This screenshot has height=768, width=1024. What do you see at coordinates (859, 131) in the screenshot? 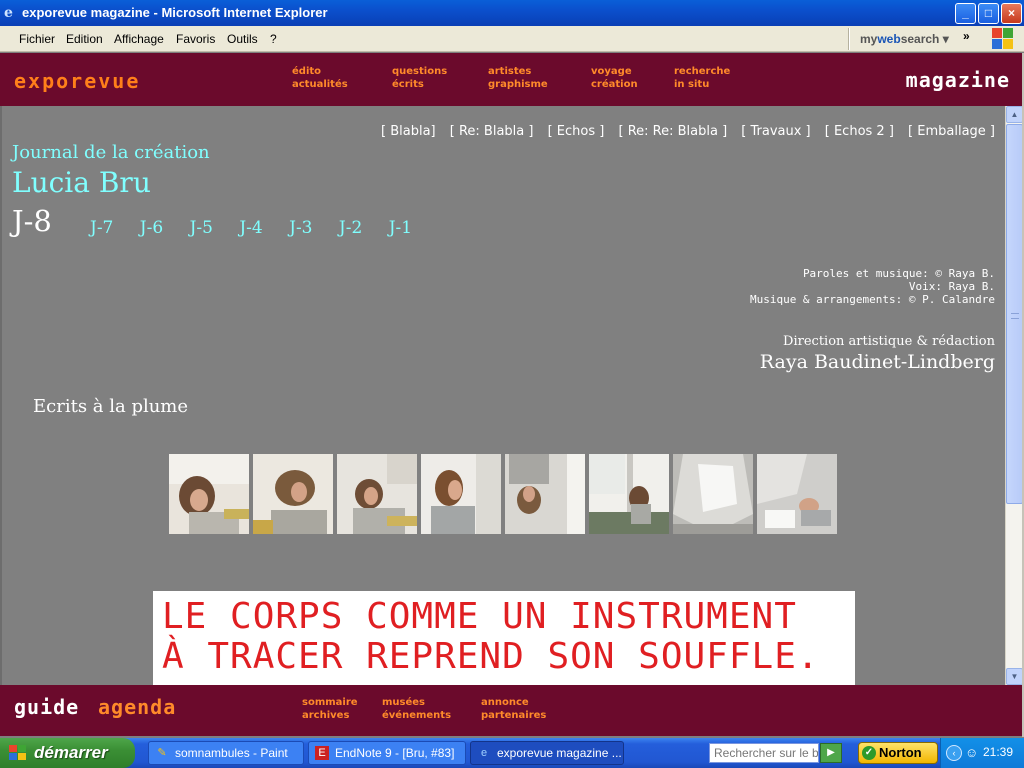
I see `link-echos-2: [ Echos 2 ]` at bounding box center [859, 131].